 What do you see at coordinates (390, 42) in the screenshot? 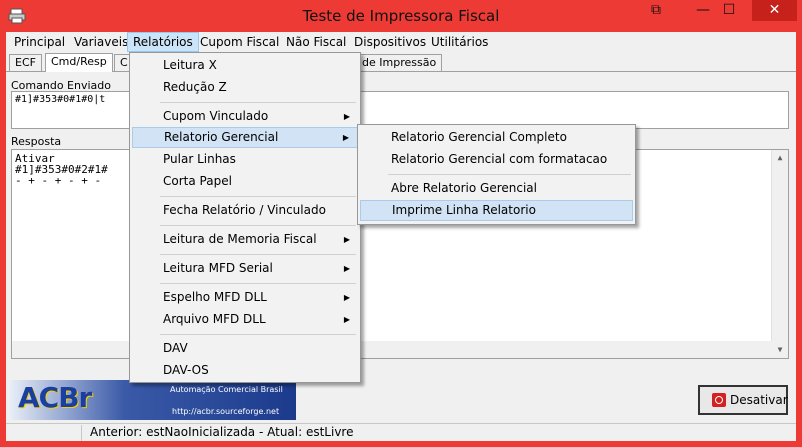
I see `menu-dispositivos: Dispositivos` at bounding box center [390, 42].